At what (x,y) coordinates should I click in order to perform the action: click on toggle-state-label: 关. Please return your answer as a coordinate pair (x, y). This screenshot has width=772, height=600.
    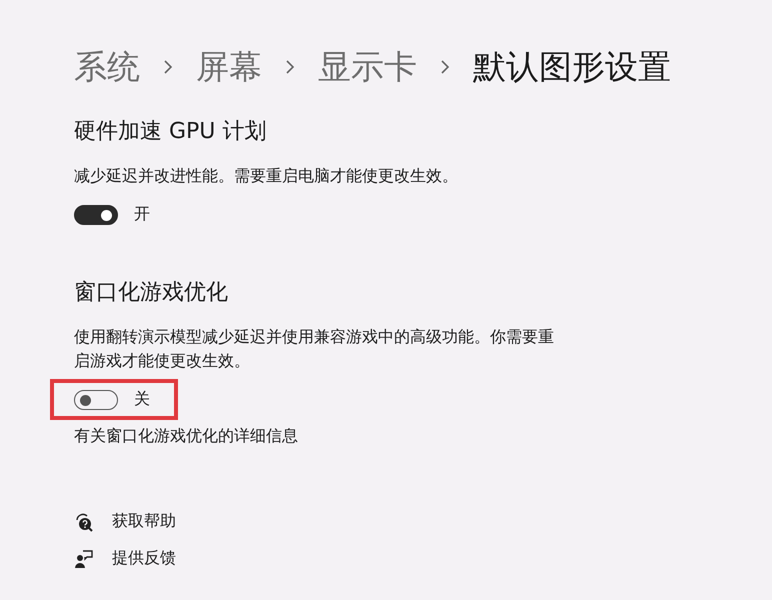
    Looking at the image, I should click on (142, 399).